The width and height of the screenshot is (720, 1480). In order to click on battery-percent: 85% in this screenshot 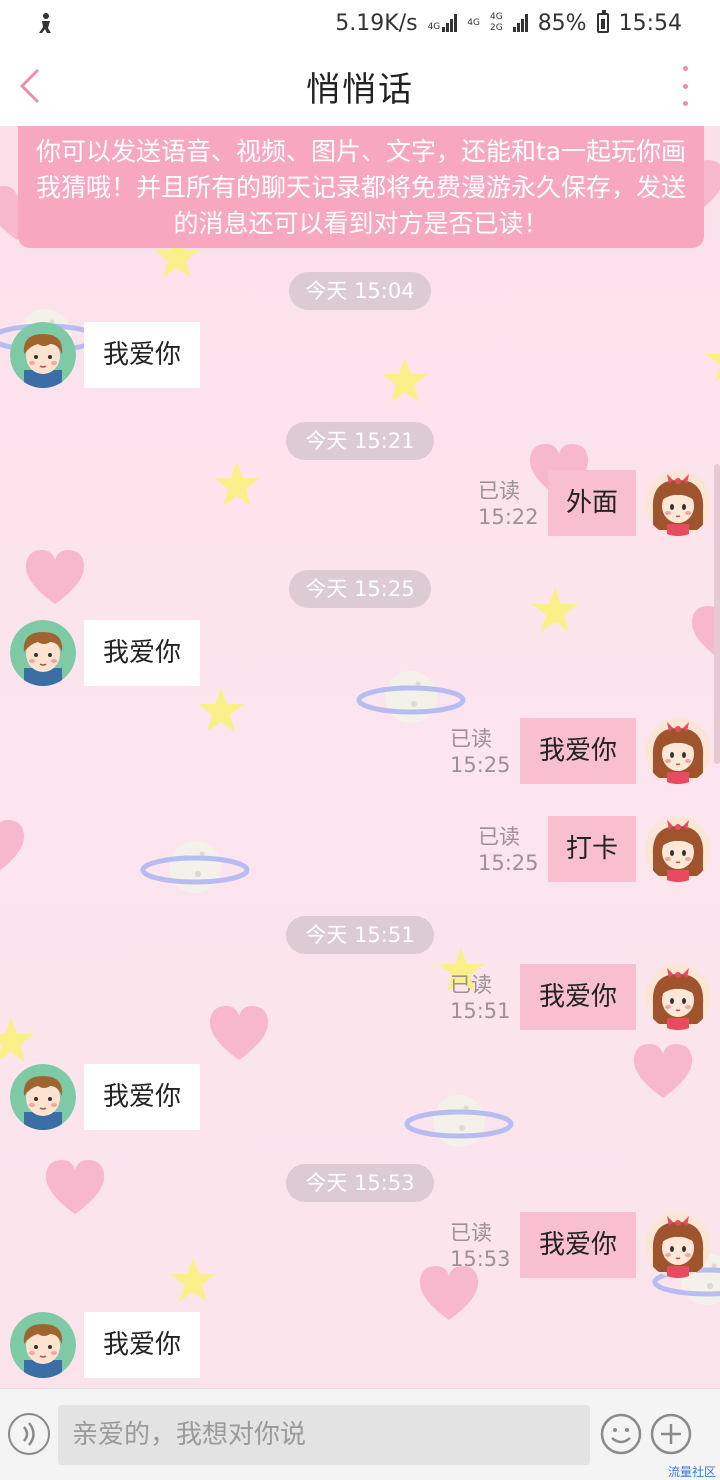, I will do `click(562, 23)`.